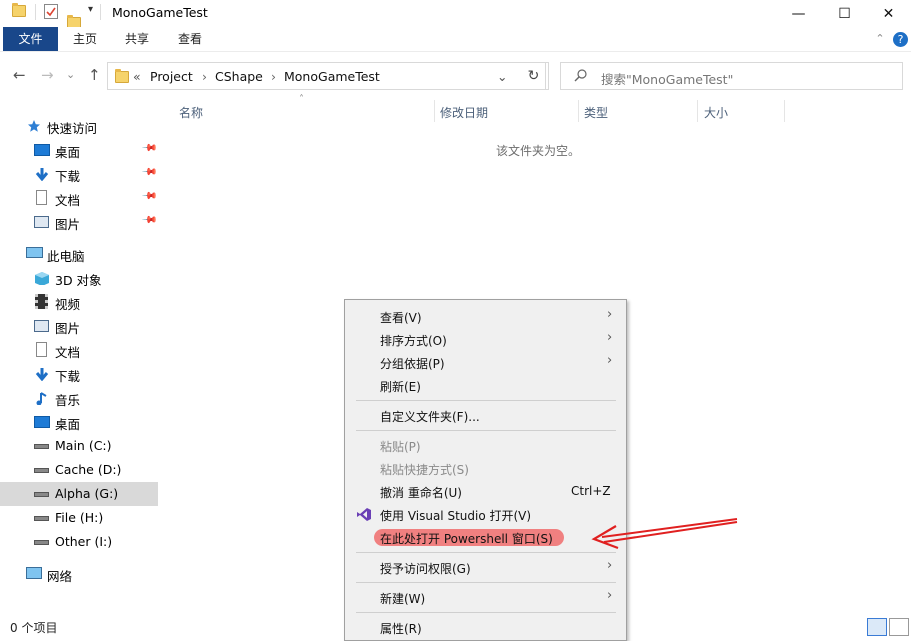 The image size is (911, 641). Describe the element at coordinates (47, 75) in the screenshot. I see `forward-button: →` at that location.